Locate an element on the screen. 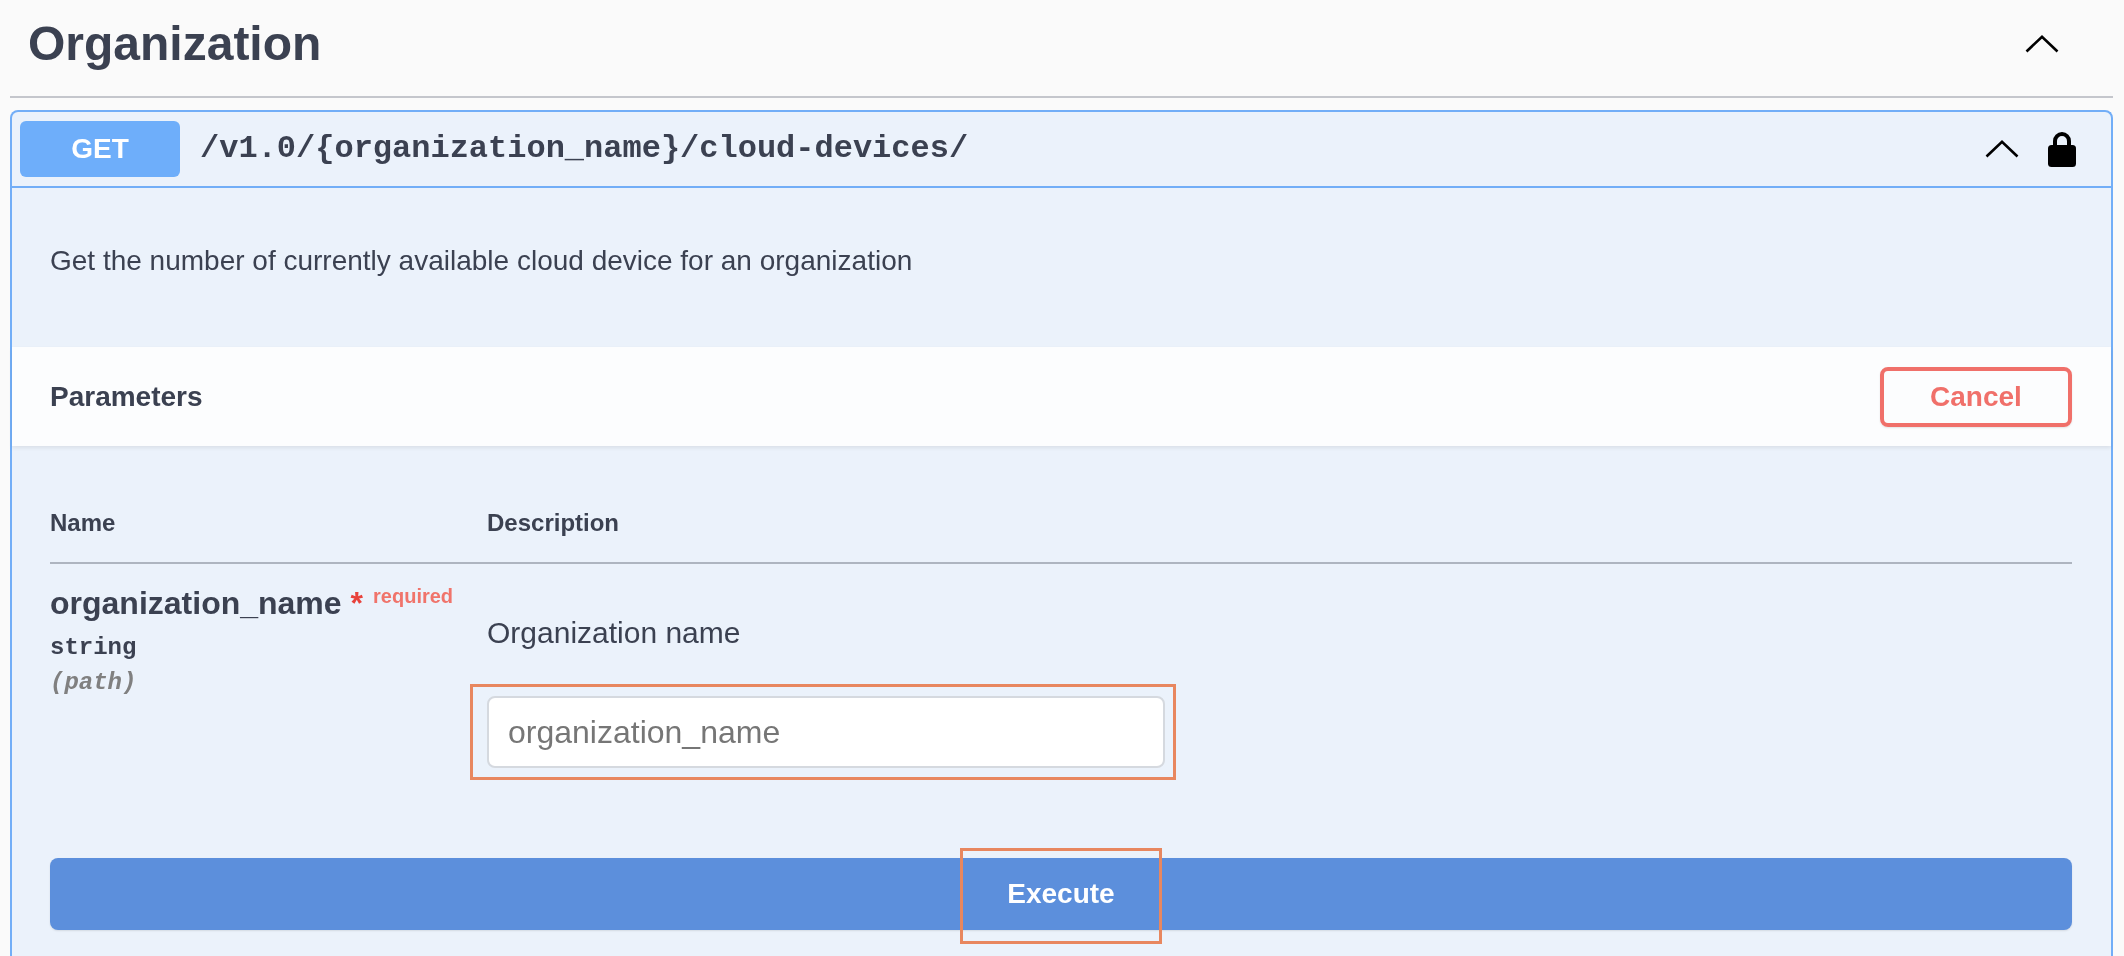  parameter-name: organization_name is located at coordinates (196, 603).